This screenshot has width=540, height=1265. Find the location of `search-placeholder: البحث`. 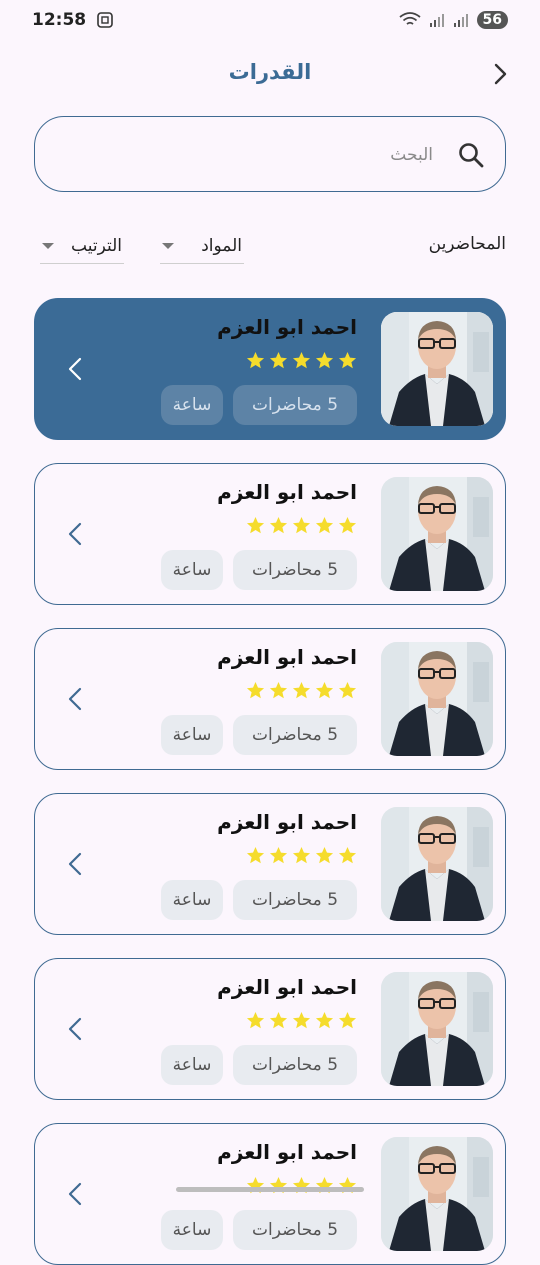

search-placeholder: البحث is located at coordinates (411, 155).